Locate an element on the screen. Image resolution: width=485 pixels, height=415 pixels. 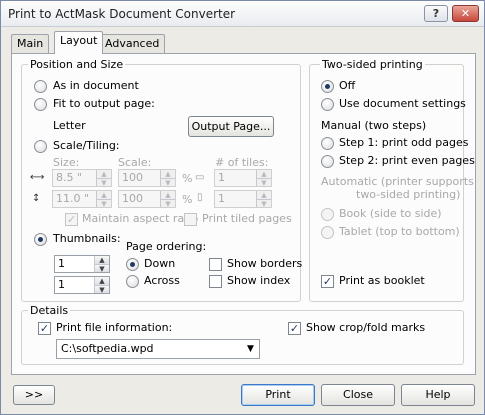
height-stepper: 11.0 " ▲ ▼ is located at coordinates (82, 199).